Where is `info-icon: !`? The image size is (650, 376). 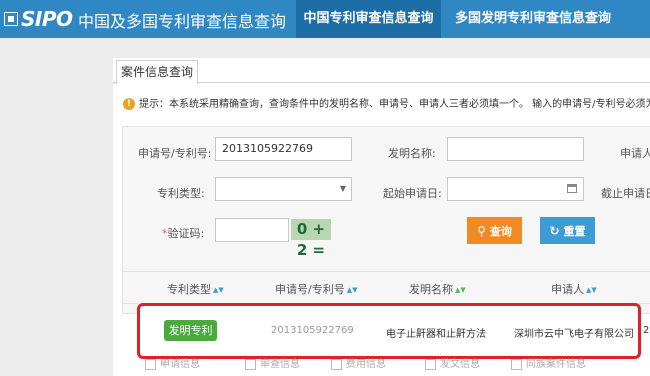
info-icon: ! is located at coordinates (129, 104).